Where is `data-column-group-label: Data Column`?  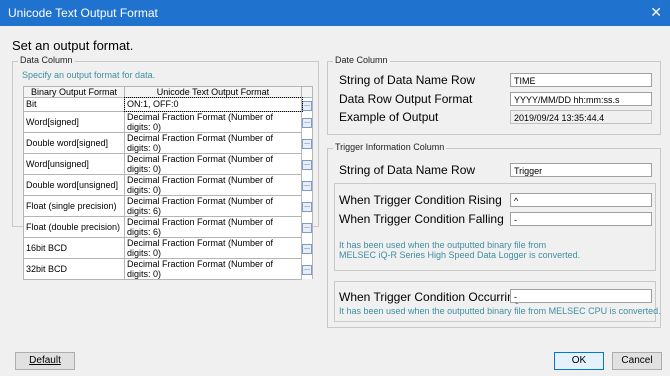
data-column-group-label: Data Column is located at coordinates (46, 60).